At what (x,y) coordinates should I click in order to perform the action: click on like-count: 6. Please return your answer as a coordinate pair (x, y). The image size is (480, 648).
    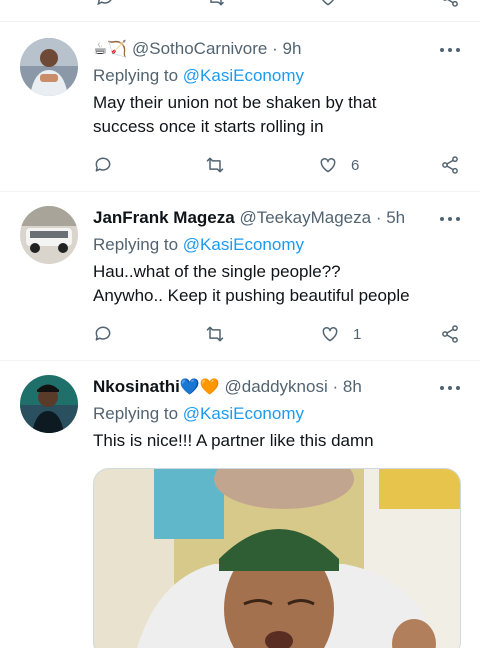
    Looking at the image, I should click on (355, 165).